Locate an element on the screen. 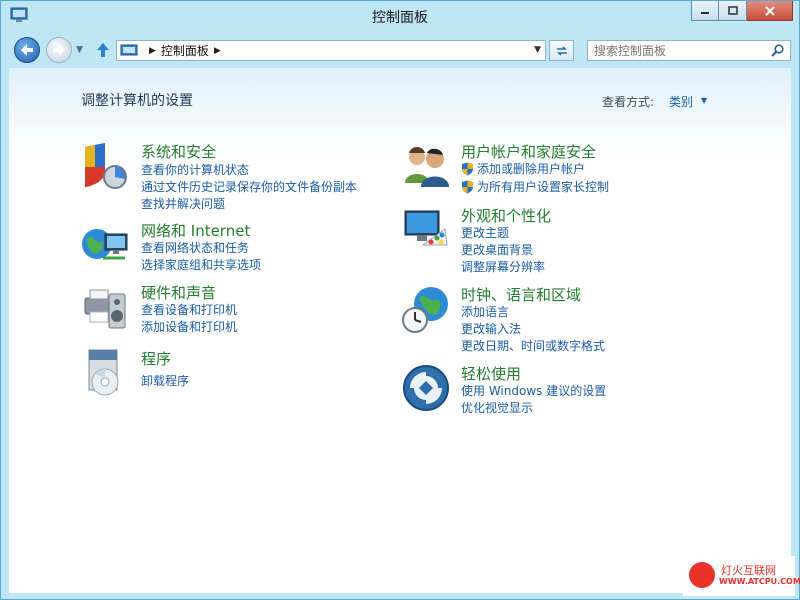 This screenshot has height=600, width=800. link-change-theme: 更改主题 is located at coordinates (485, 232).